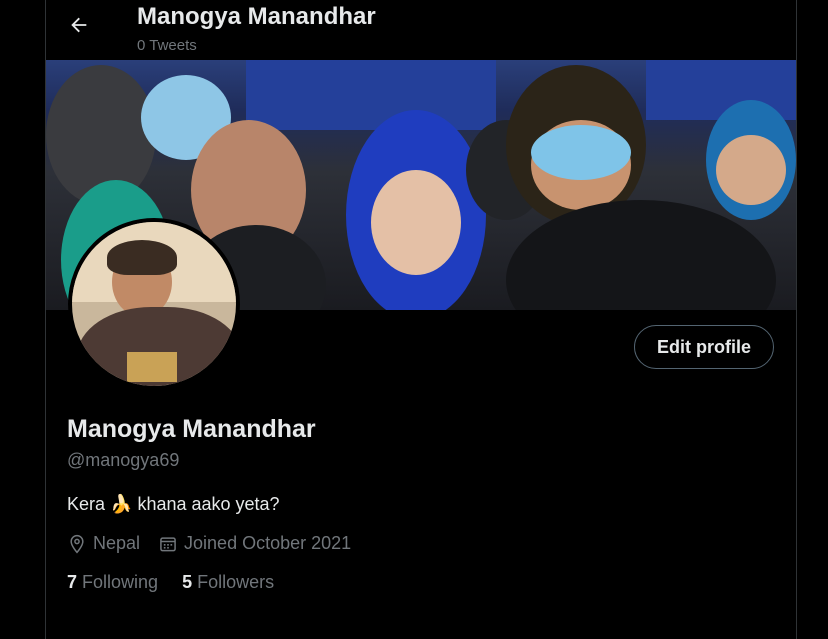 The image size is (828, 639). Describe the element at coordinates (187, 582) in the screenshot. I see `followers-count: 5` at that location.